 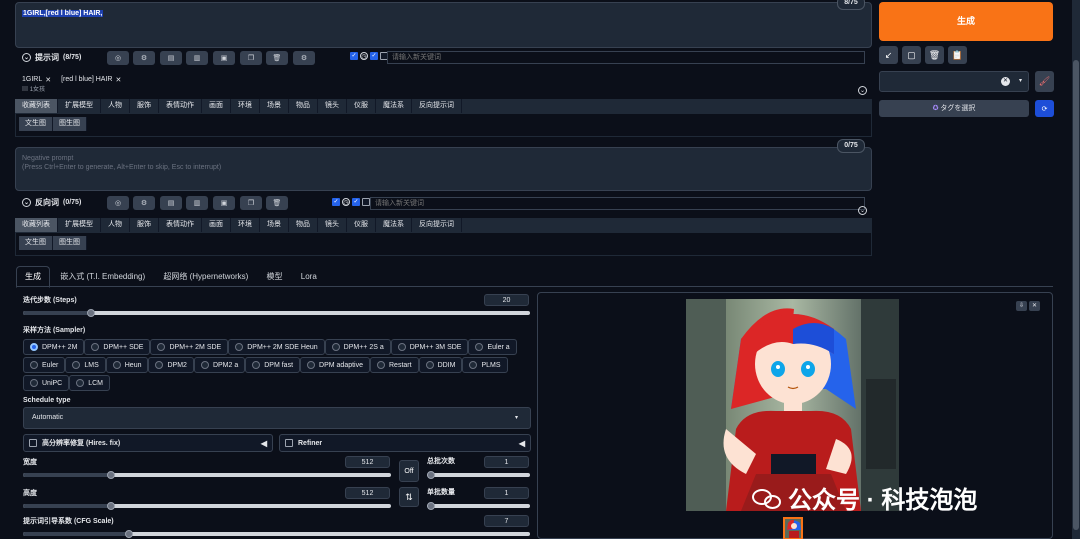 What do you see at coordinates (148, 443) in the screenshot?
I see `hires-accordion: 高分辨率修复 (Hires. fix) ◀` at bounding box center [148, 443].